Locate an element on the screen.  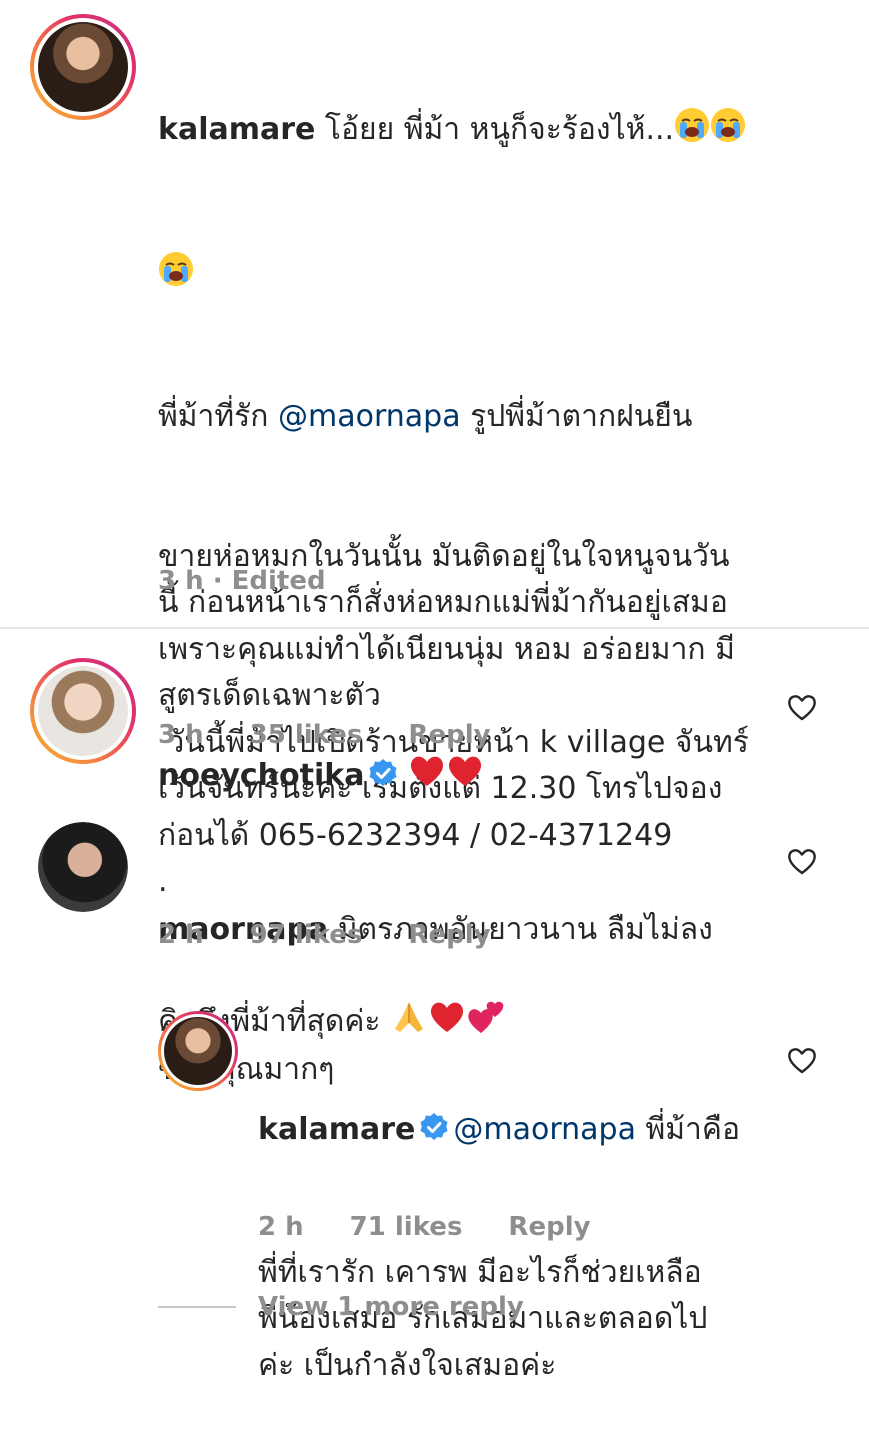
caption-meta: 3 h · Edited is located at coordinates (265, 581).